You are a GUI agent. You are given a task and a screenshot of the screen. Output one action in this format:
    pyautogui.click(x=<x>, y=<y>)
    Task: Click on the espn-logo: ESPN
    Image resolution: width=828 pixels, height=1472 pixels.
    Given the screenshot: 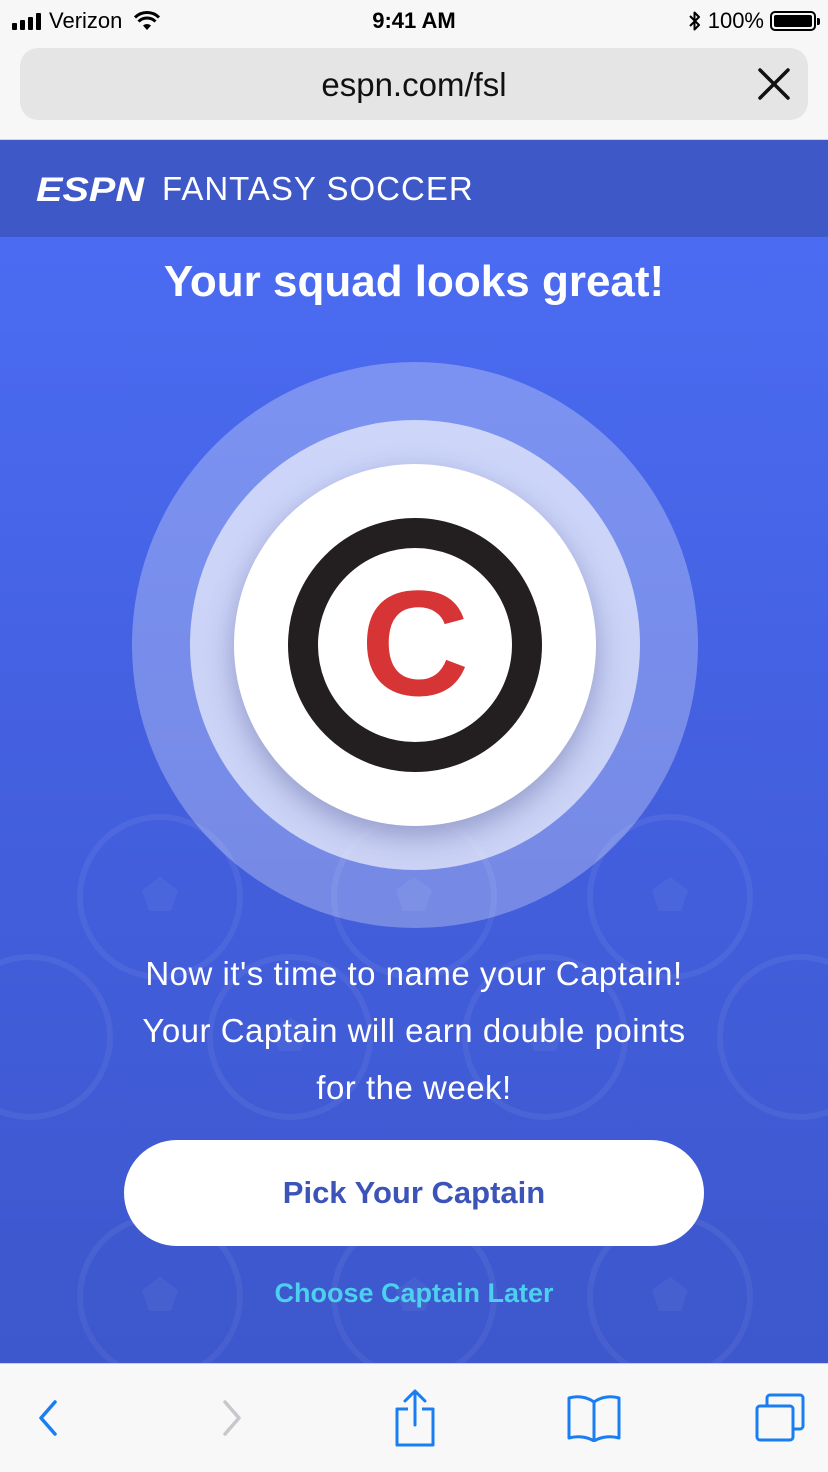 What is the action you would take?
    pyautogui.click(x=91, y=189)
    